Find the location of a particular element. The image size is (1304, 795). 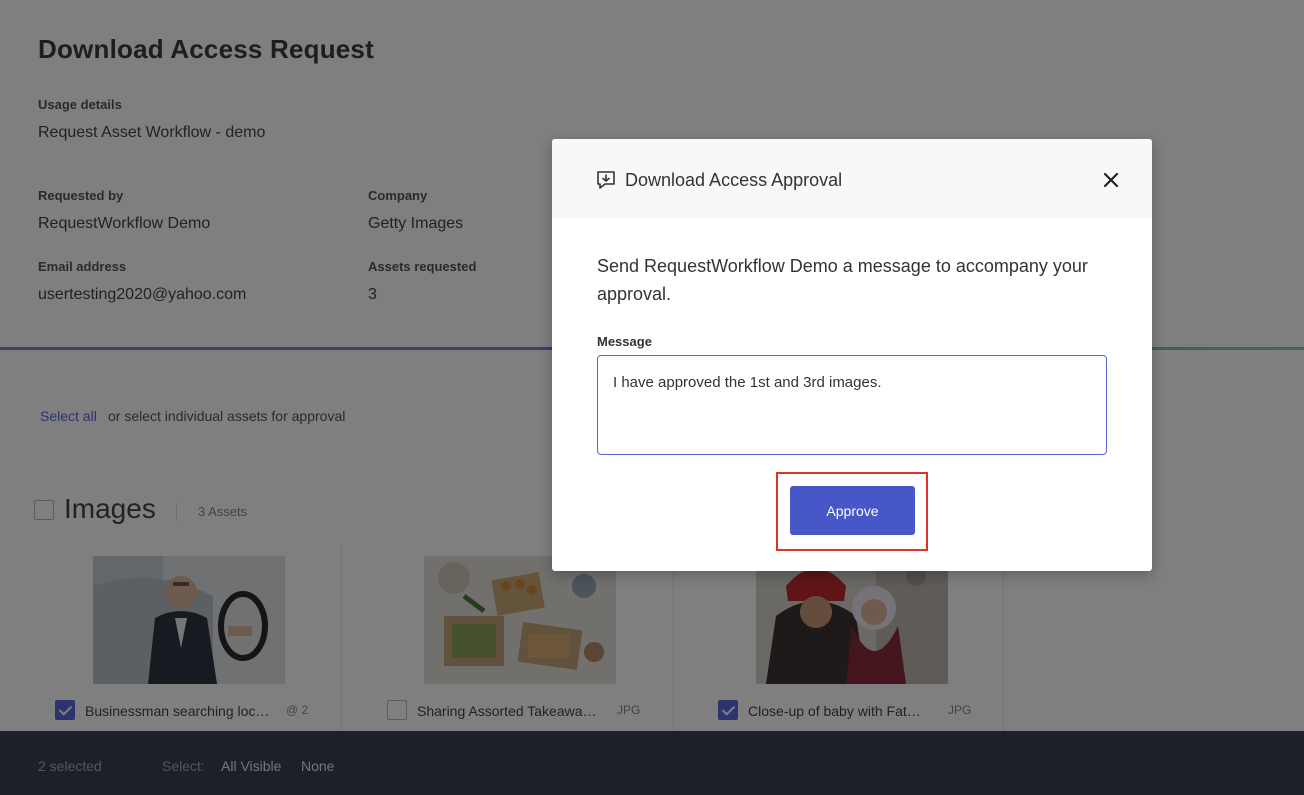

message-label: Message is located at coordinates (624, 341).